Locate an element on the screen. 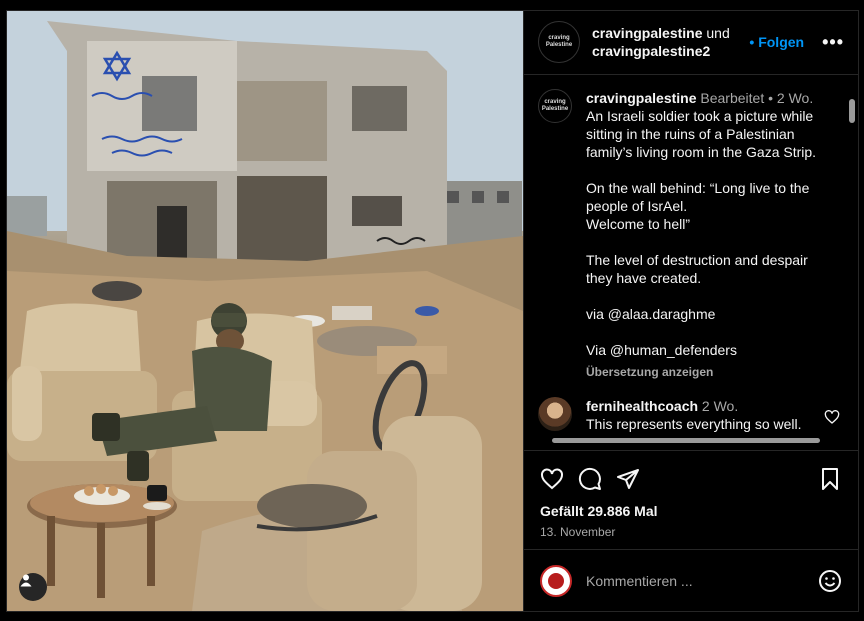 This screenshot has width=864, height=621. author-avatar: craving Palestine is located at coordinates (559, 42).